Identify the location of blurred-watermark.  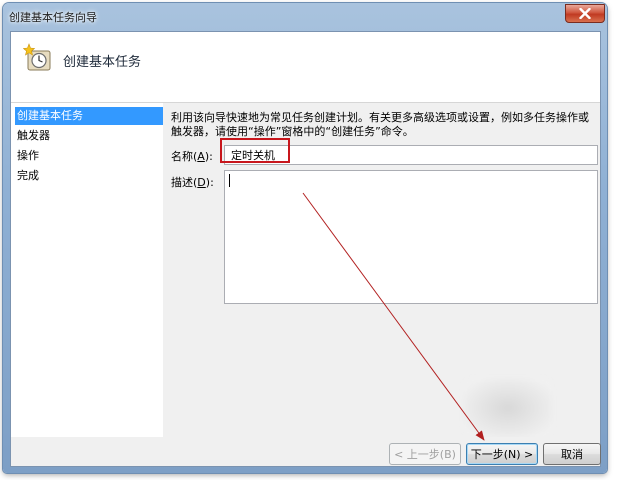
(508, 408).